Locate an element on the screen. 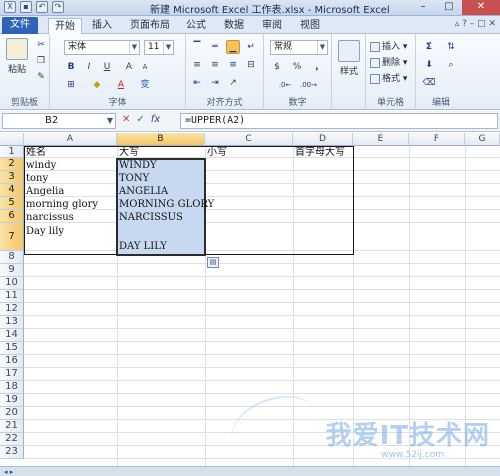  format-painter-icon: ✎ is located at coordinates (41, 77).